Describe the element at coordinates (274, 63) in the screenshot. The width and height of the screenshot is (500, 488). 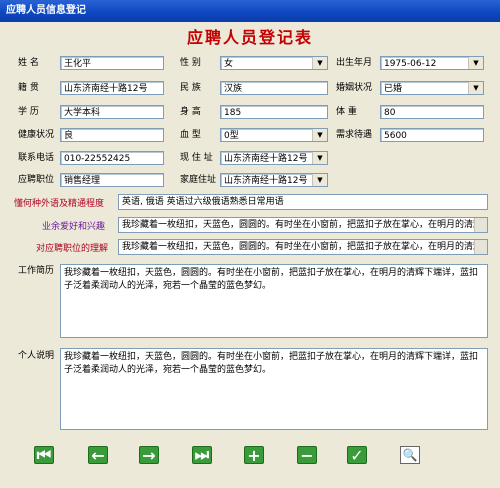
I see `gender-select: 女 ▼` at that location.